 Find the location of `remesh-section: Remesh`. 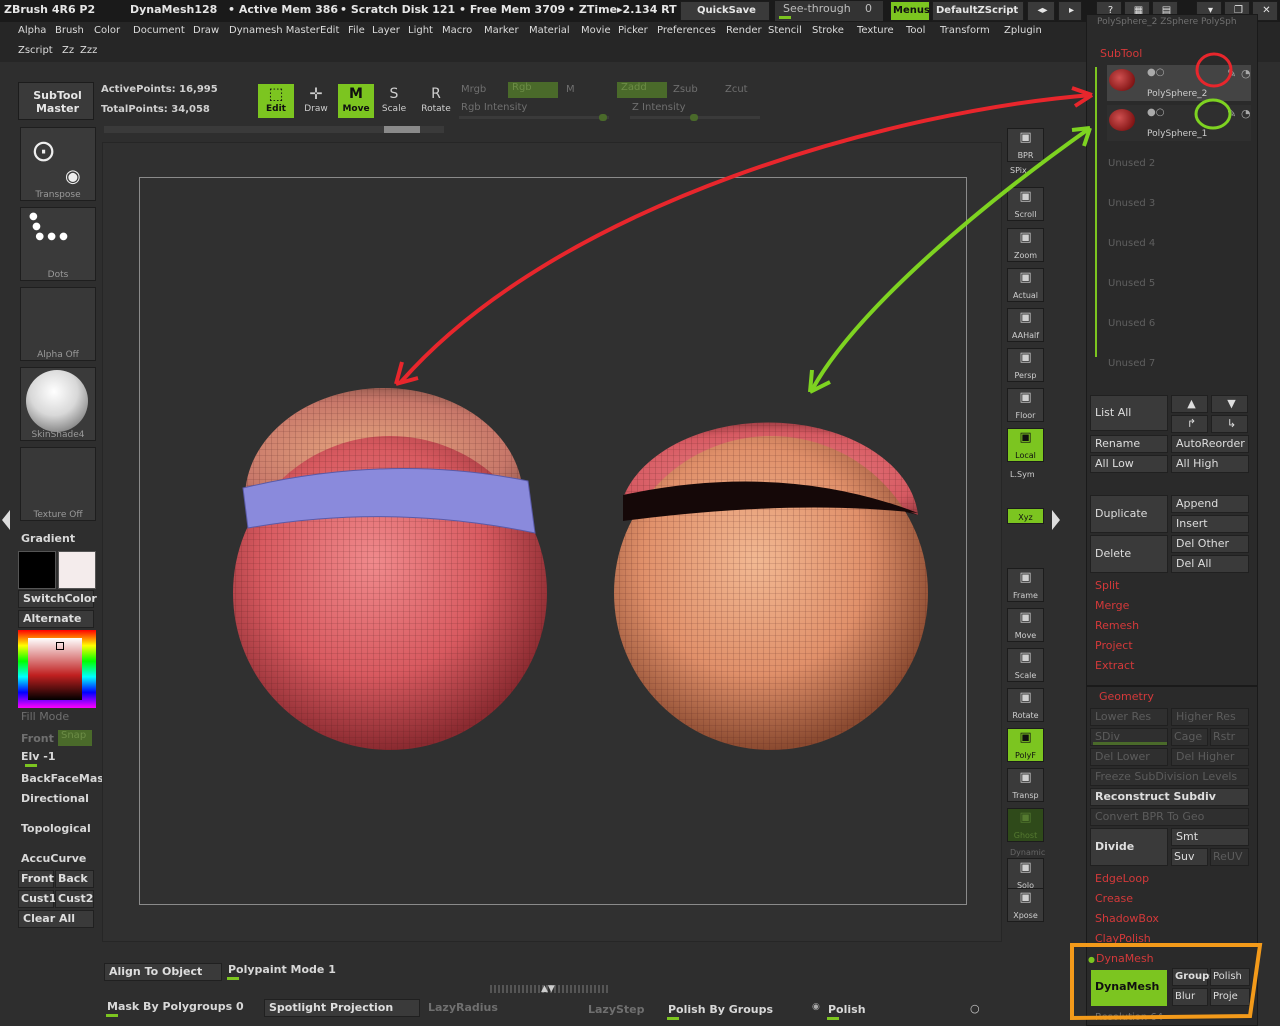

remesh-section: Remesh is located at coordinates (1117, 625).